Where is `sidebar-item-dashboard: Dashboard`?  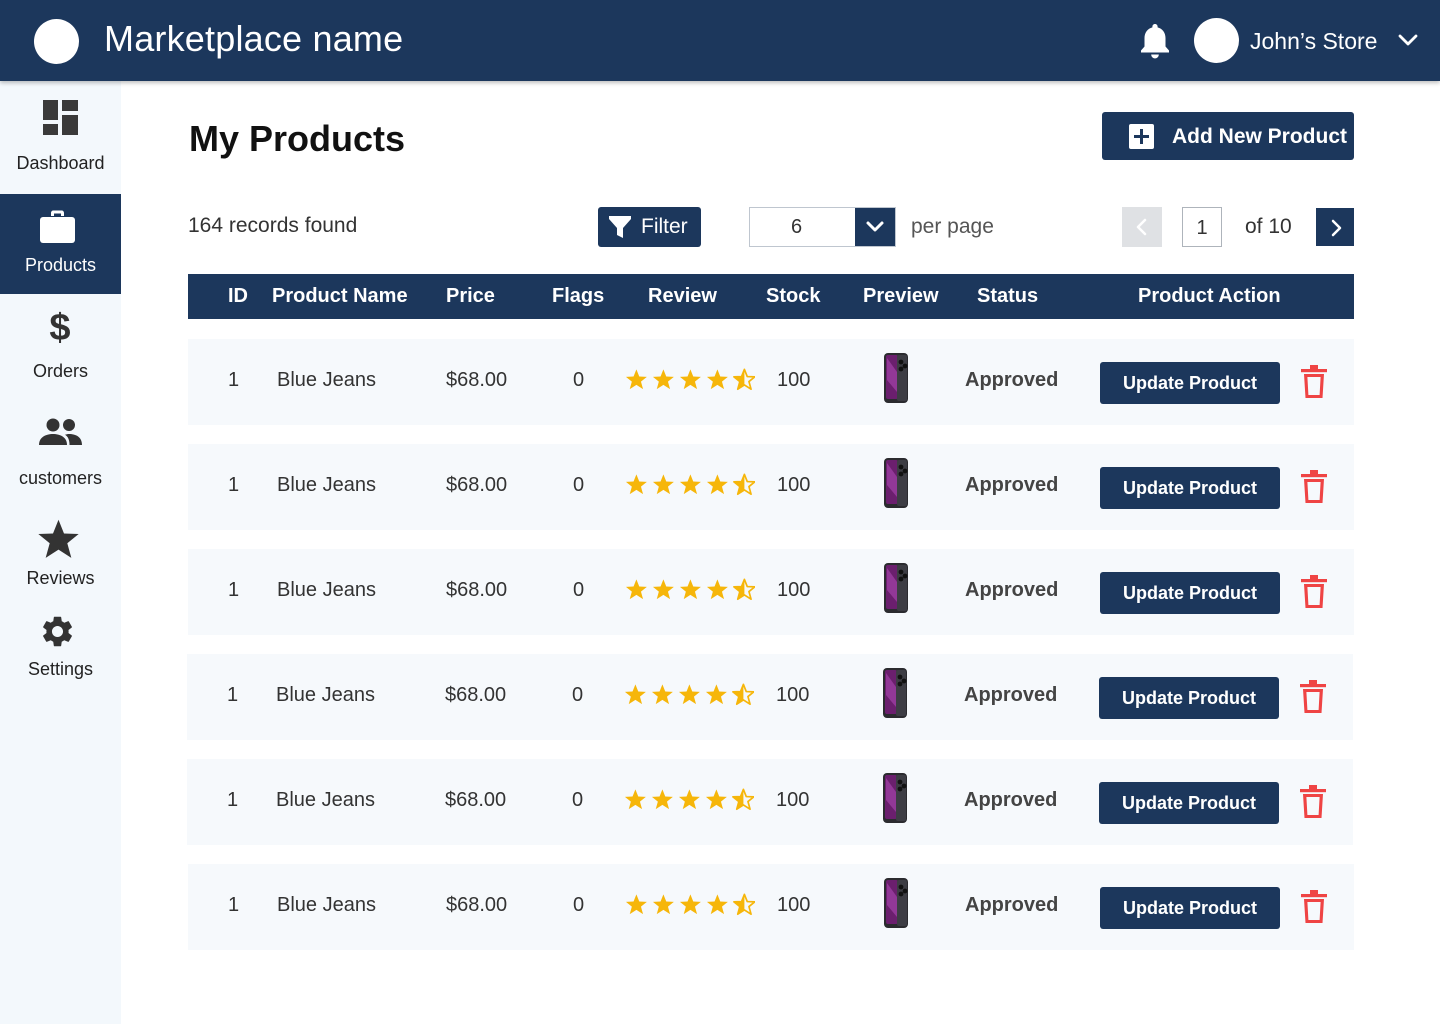
sidebar-item-dashboard: Dashboard is located at coordinates (60, 137).